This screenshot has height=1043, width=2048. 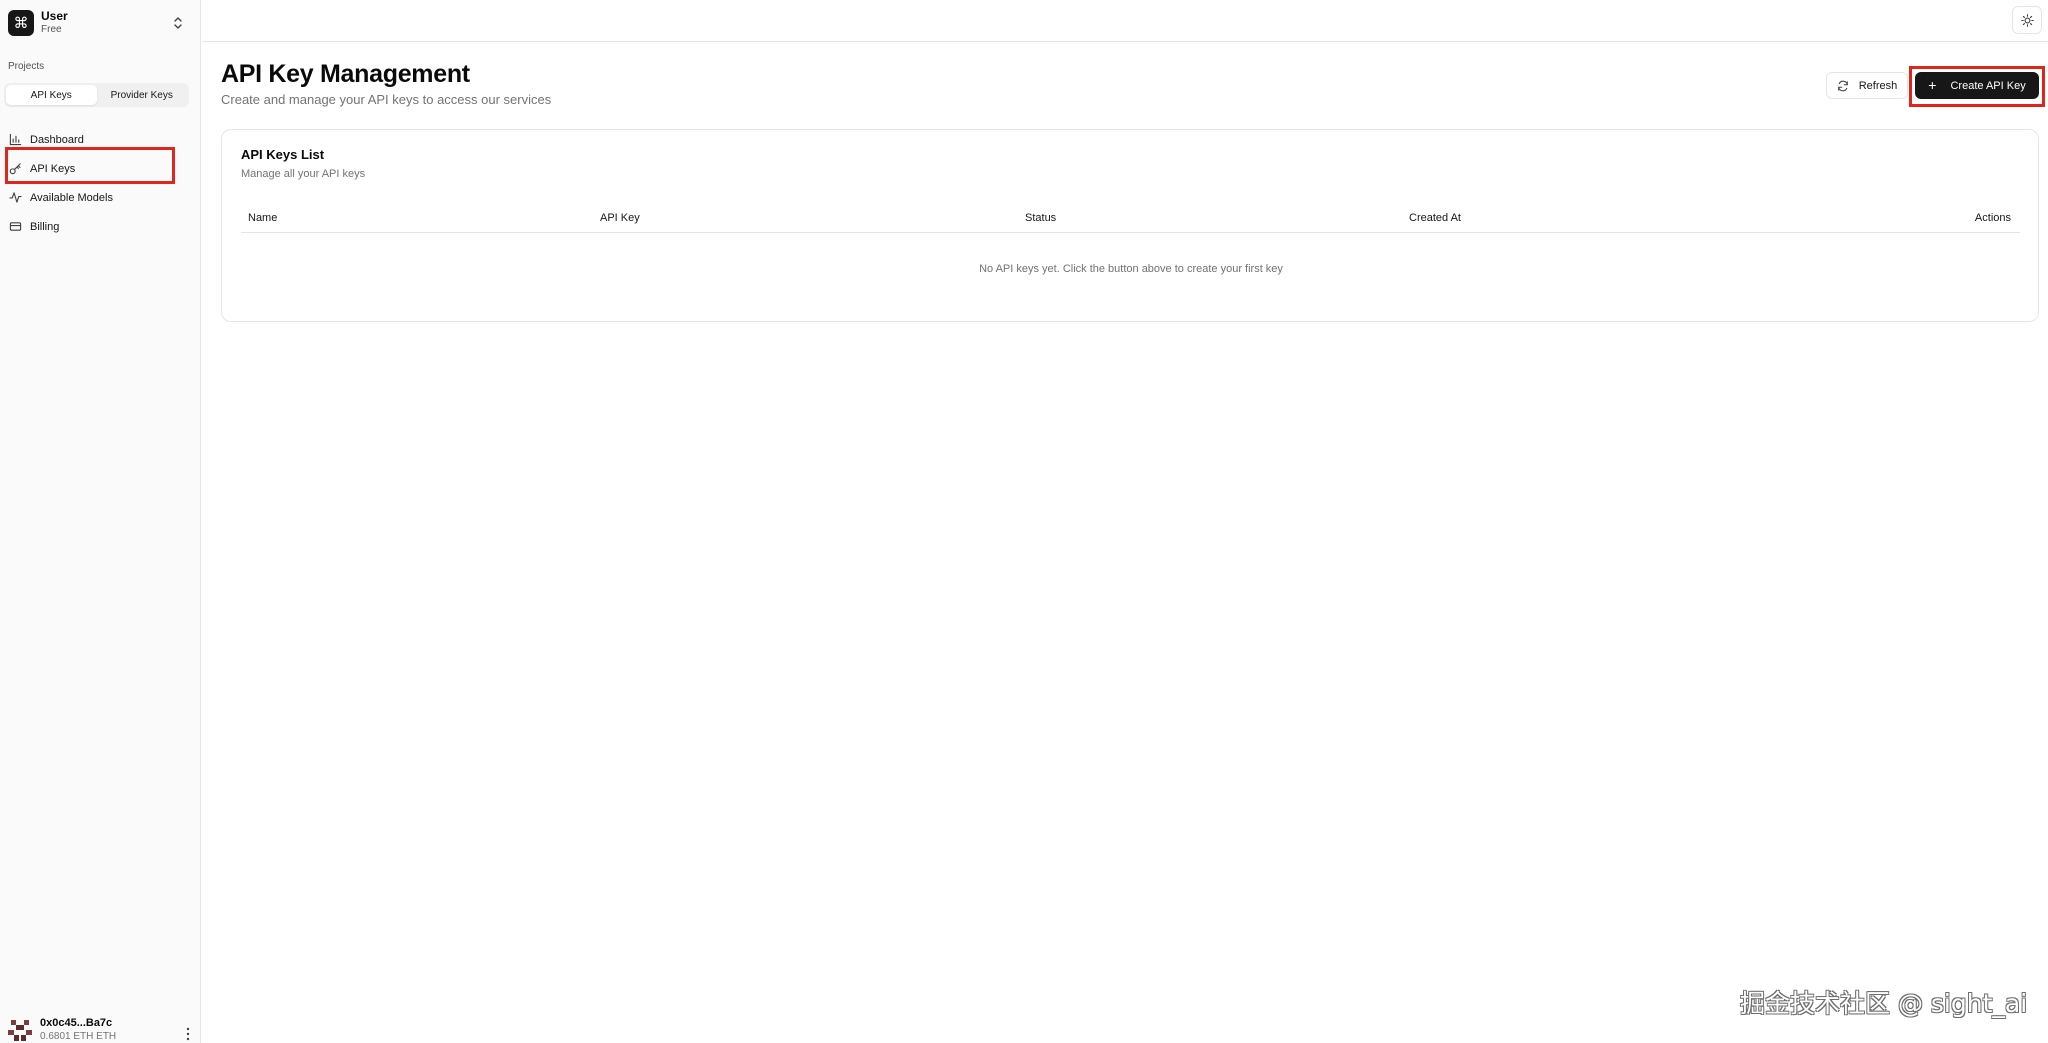 I want to click on sidebar-item-billing: Billing, so click(x=96, y=226).